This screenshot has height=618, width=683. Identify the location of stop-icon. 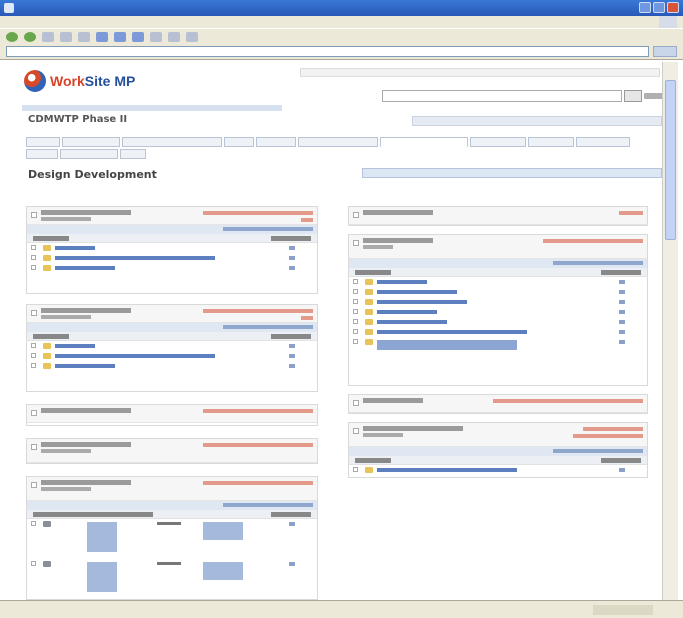
(48, 36).